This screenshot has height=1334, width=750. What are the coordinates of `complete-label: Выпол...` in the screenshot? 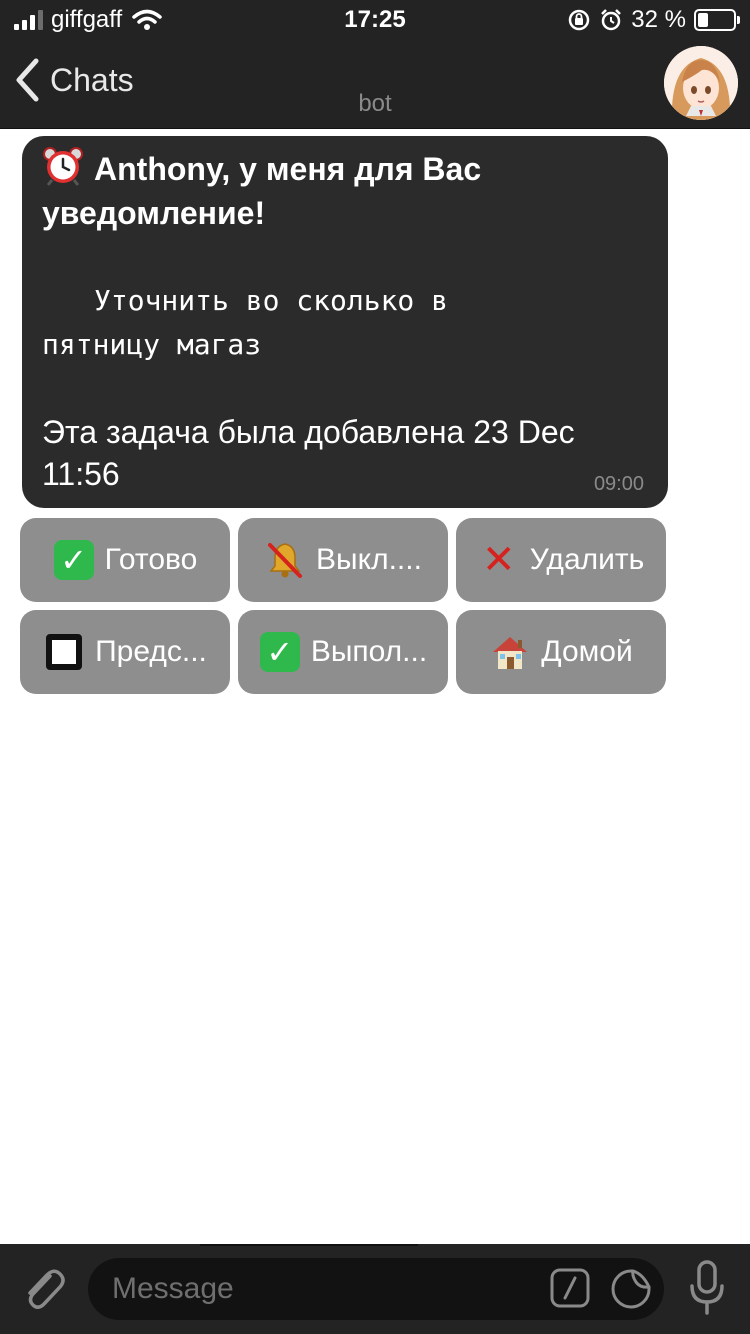 It's located at (369, 651).